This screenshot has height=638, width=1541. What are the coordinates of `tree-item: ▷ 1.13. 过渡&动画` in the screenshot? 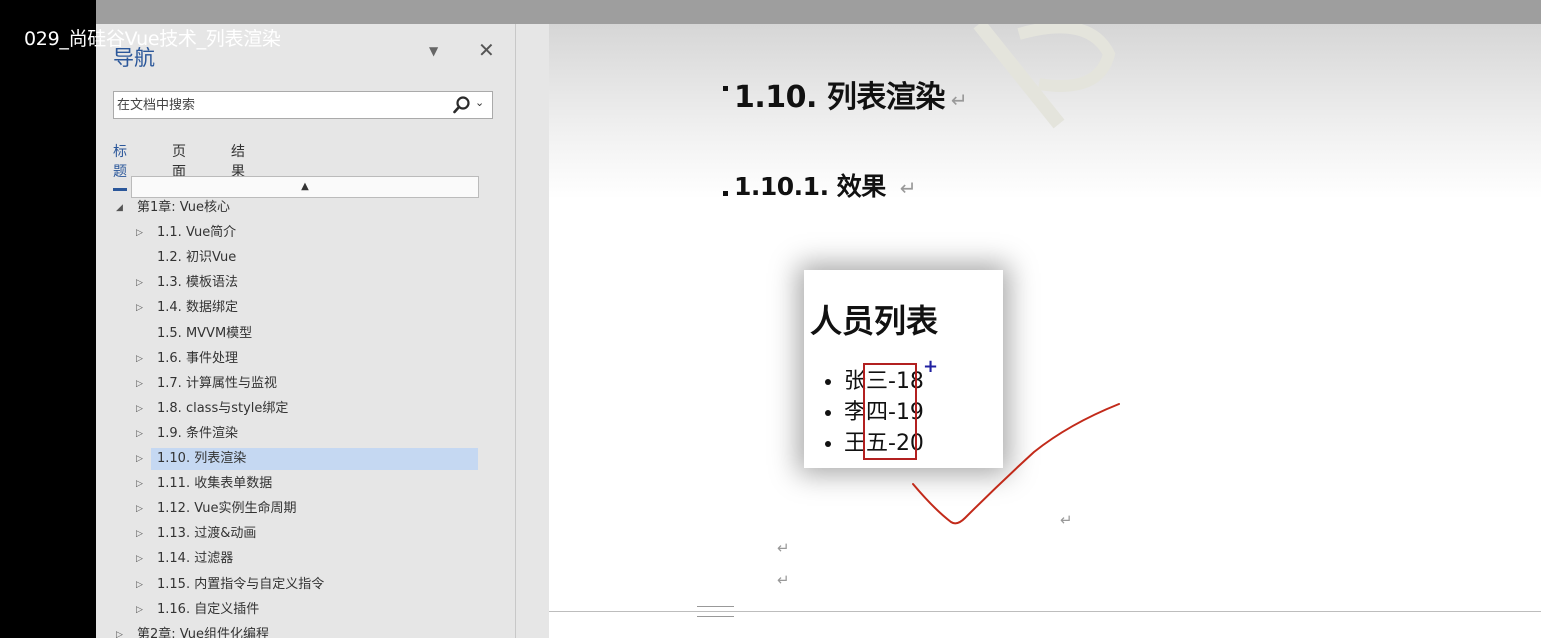 It's located at (306, 534).